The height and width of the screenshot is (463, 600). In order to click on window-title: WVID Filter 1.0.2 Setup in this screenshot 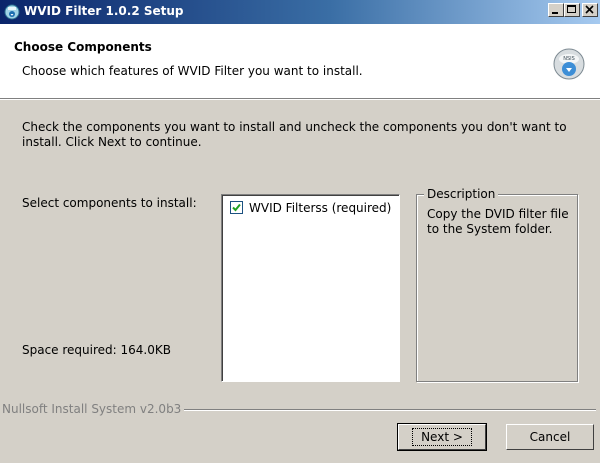, I will do `click(104, 11)`.